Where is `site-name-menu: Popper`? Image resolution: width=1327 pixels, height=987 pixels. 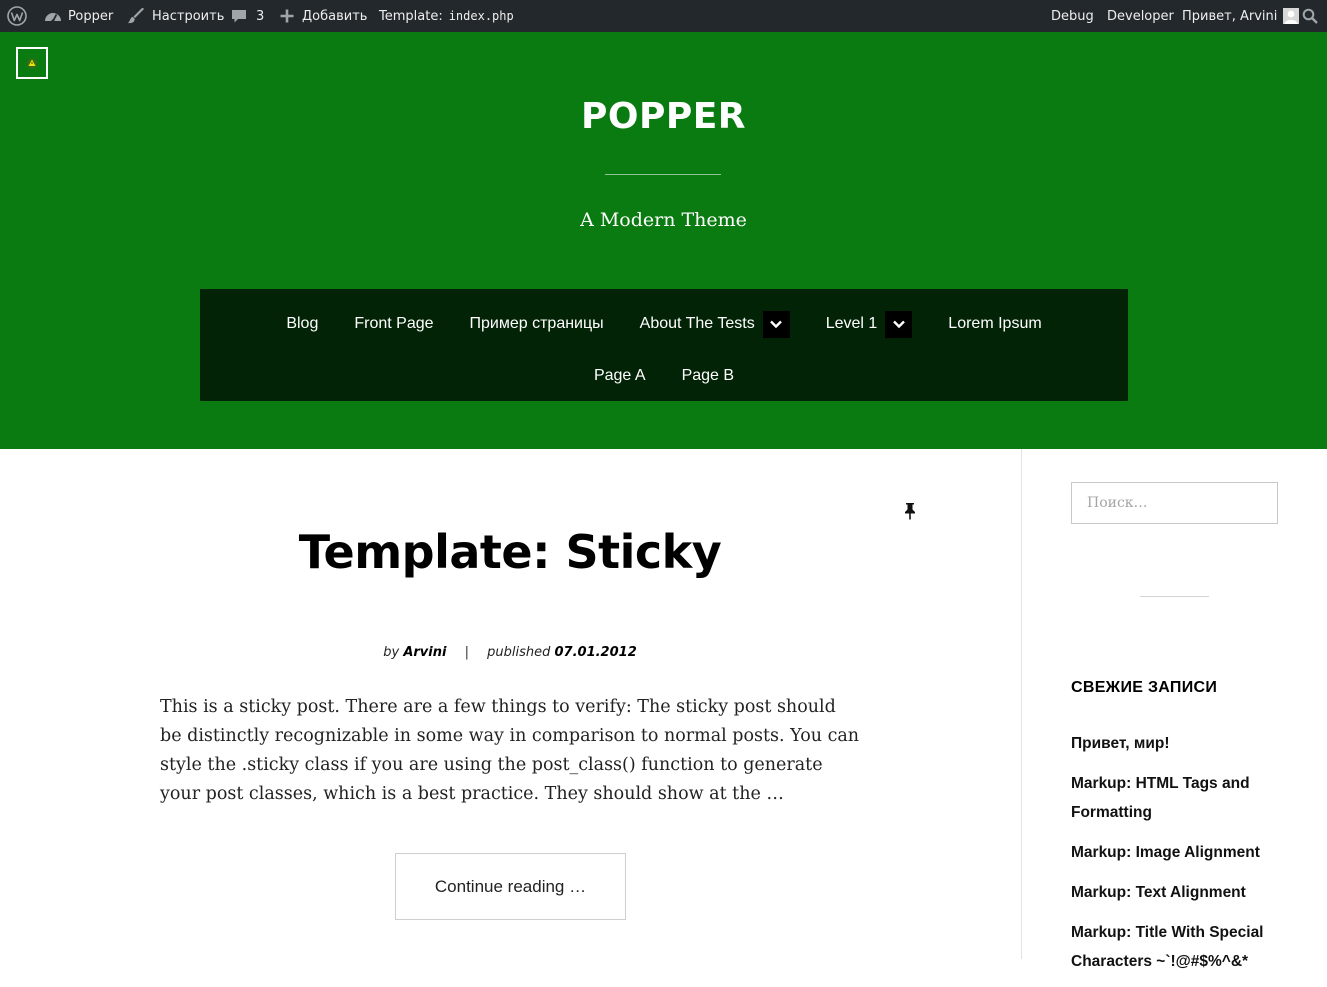 site-name-menu: Popper is located at coordinates (78, 16).